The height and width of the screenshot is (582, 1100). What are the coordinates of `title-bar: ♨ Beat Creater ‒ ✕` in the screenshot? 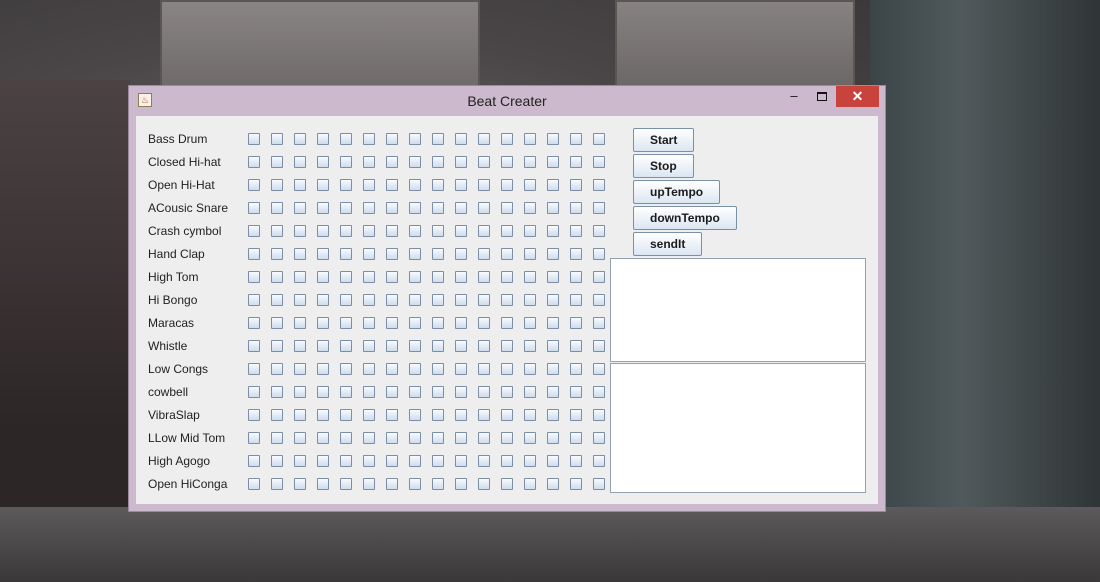 It's located at (507, 101).